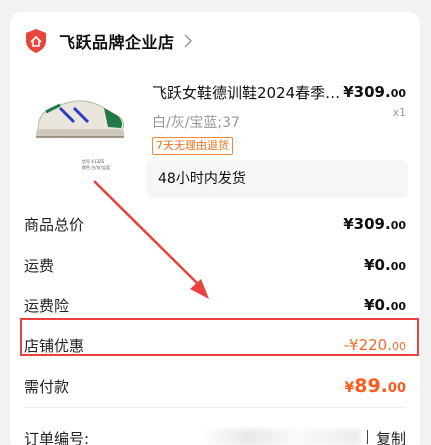 The width and height of the screenshot is (431, 445). Describe the element at coordinates (391, 436) in the screenshot. I see `copy-button: 复制` at that location.